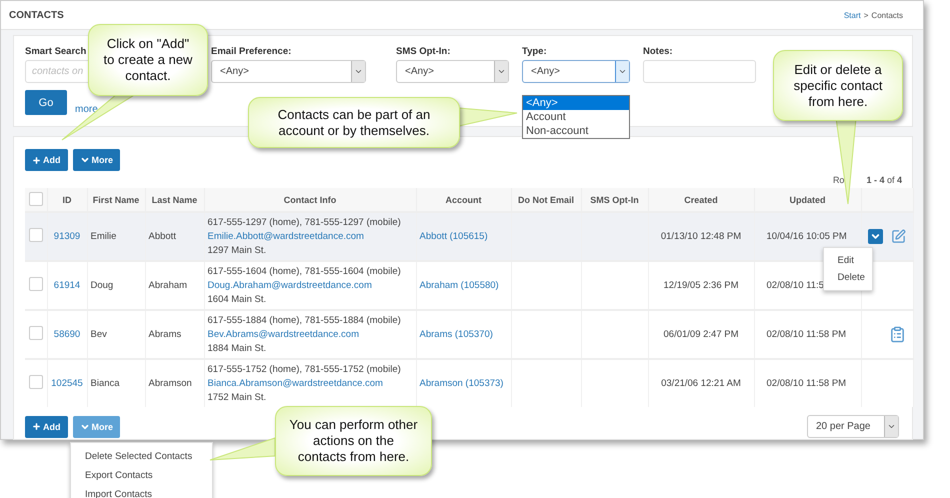 This screenshot has height=498, width=950. What do you see at coordinates (305, 271) in the screenshot?
I see `phone-text: 617-555-1604 (home), 781-555-1604 (mobile)` at bounding box center [305, 271].